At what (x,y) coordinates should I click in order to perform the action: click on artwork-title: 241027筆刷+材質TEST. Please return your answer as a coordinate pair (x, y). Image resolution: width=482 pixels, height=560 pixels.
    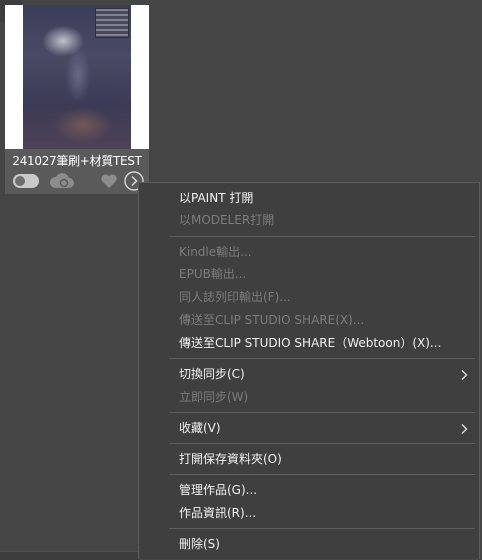
    Looking at the image, I should click on (77, 161).